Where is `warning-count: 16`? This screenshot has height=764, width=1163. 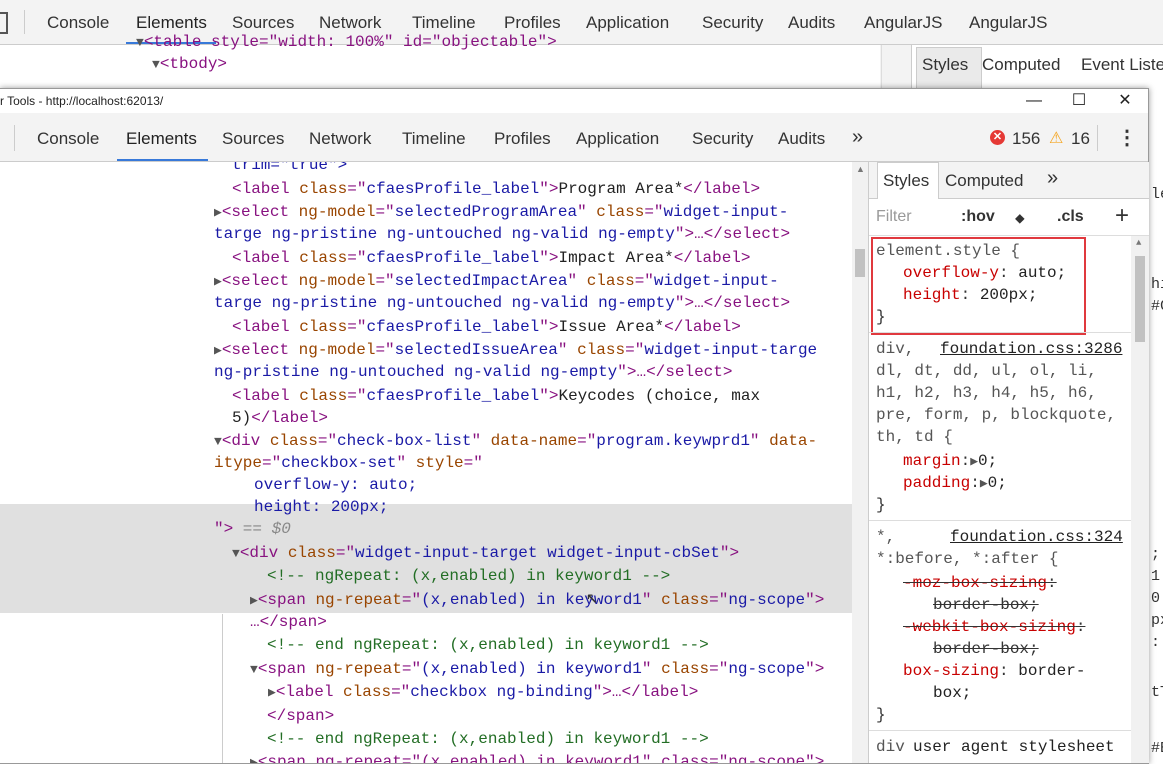 warning-count: 16 is located at coordinates (1080, 139).